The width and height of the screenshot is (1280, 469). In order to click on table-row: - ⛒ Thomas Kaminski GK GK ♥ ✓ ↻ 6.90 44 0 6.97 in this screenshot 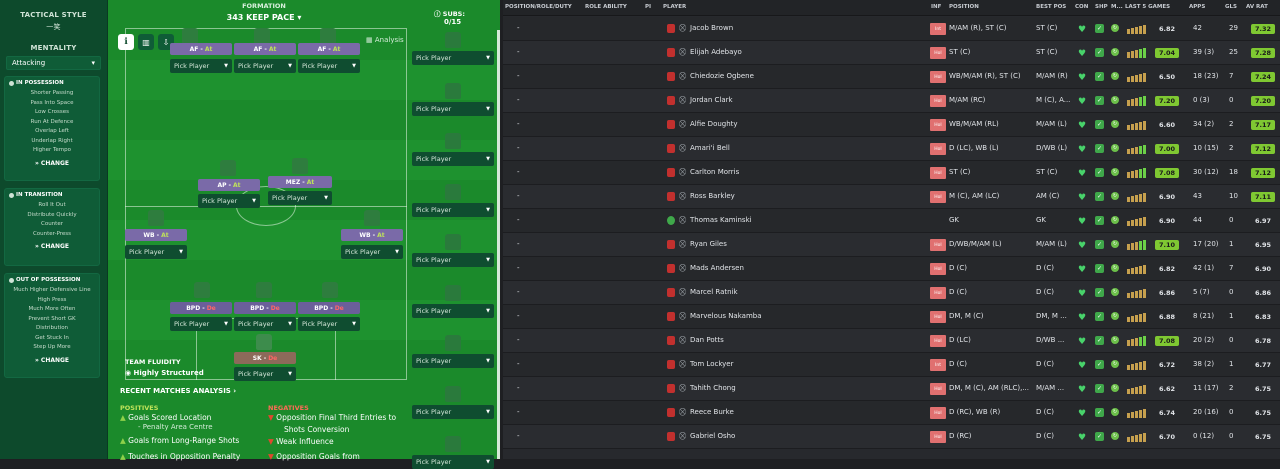, I will do `click(891, 221)`.